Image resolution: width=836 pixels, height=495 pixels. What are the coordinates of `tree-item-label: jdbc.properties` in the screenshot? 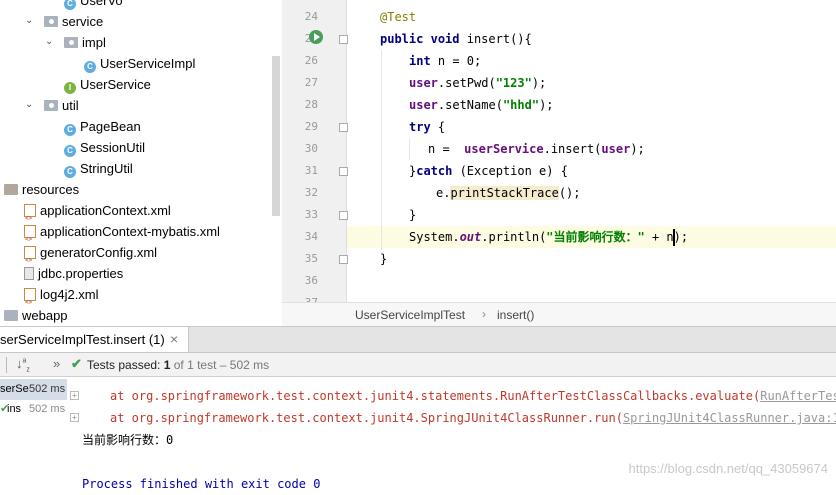 It's located at (81, 273).